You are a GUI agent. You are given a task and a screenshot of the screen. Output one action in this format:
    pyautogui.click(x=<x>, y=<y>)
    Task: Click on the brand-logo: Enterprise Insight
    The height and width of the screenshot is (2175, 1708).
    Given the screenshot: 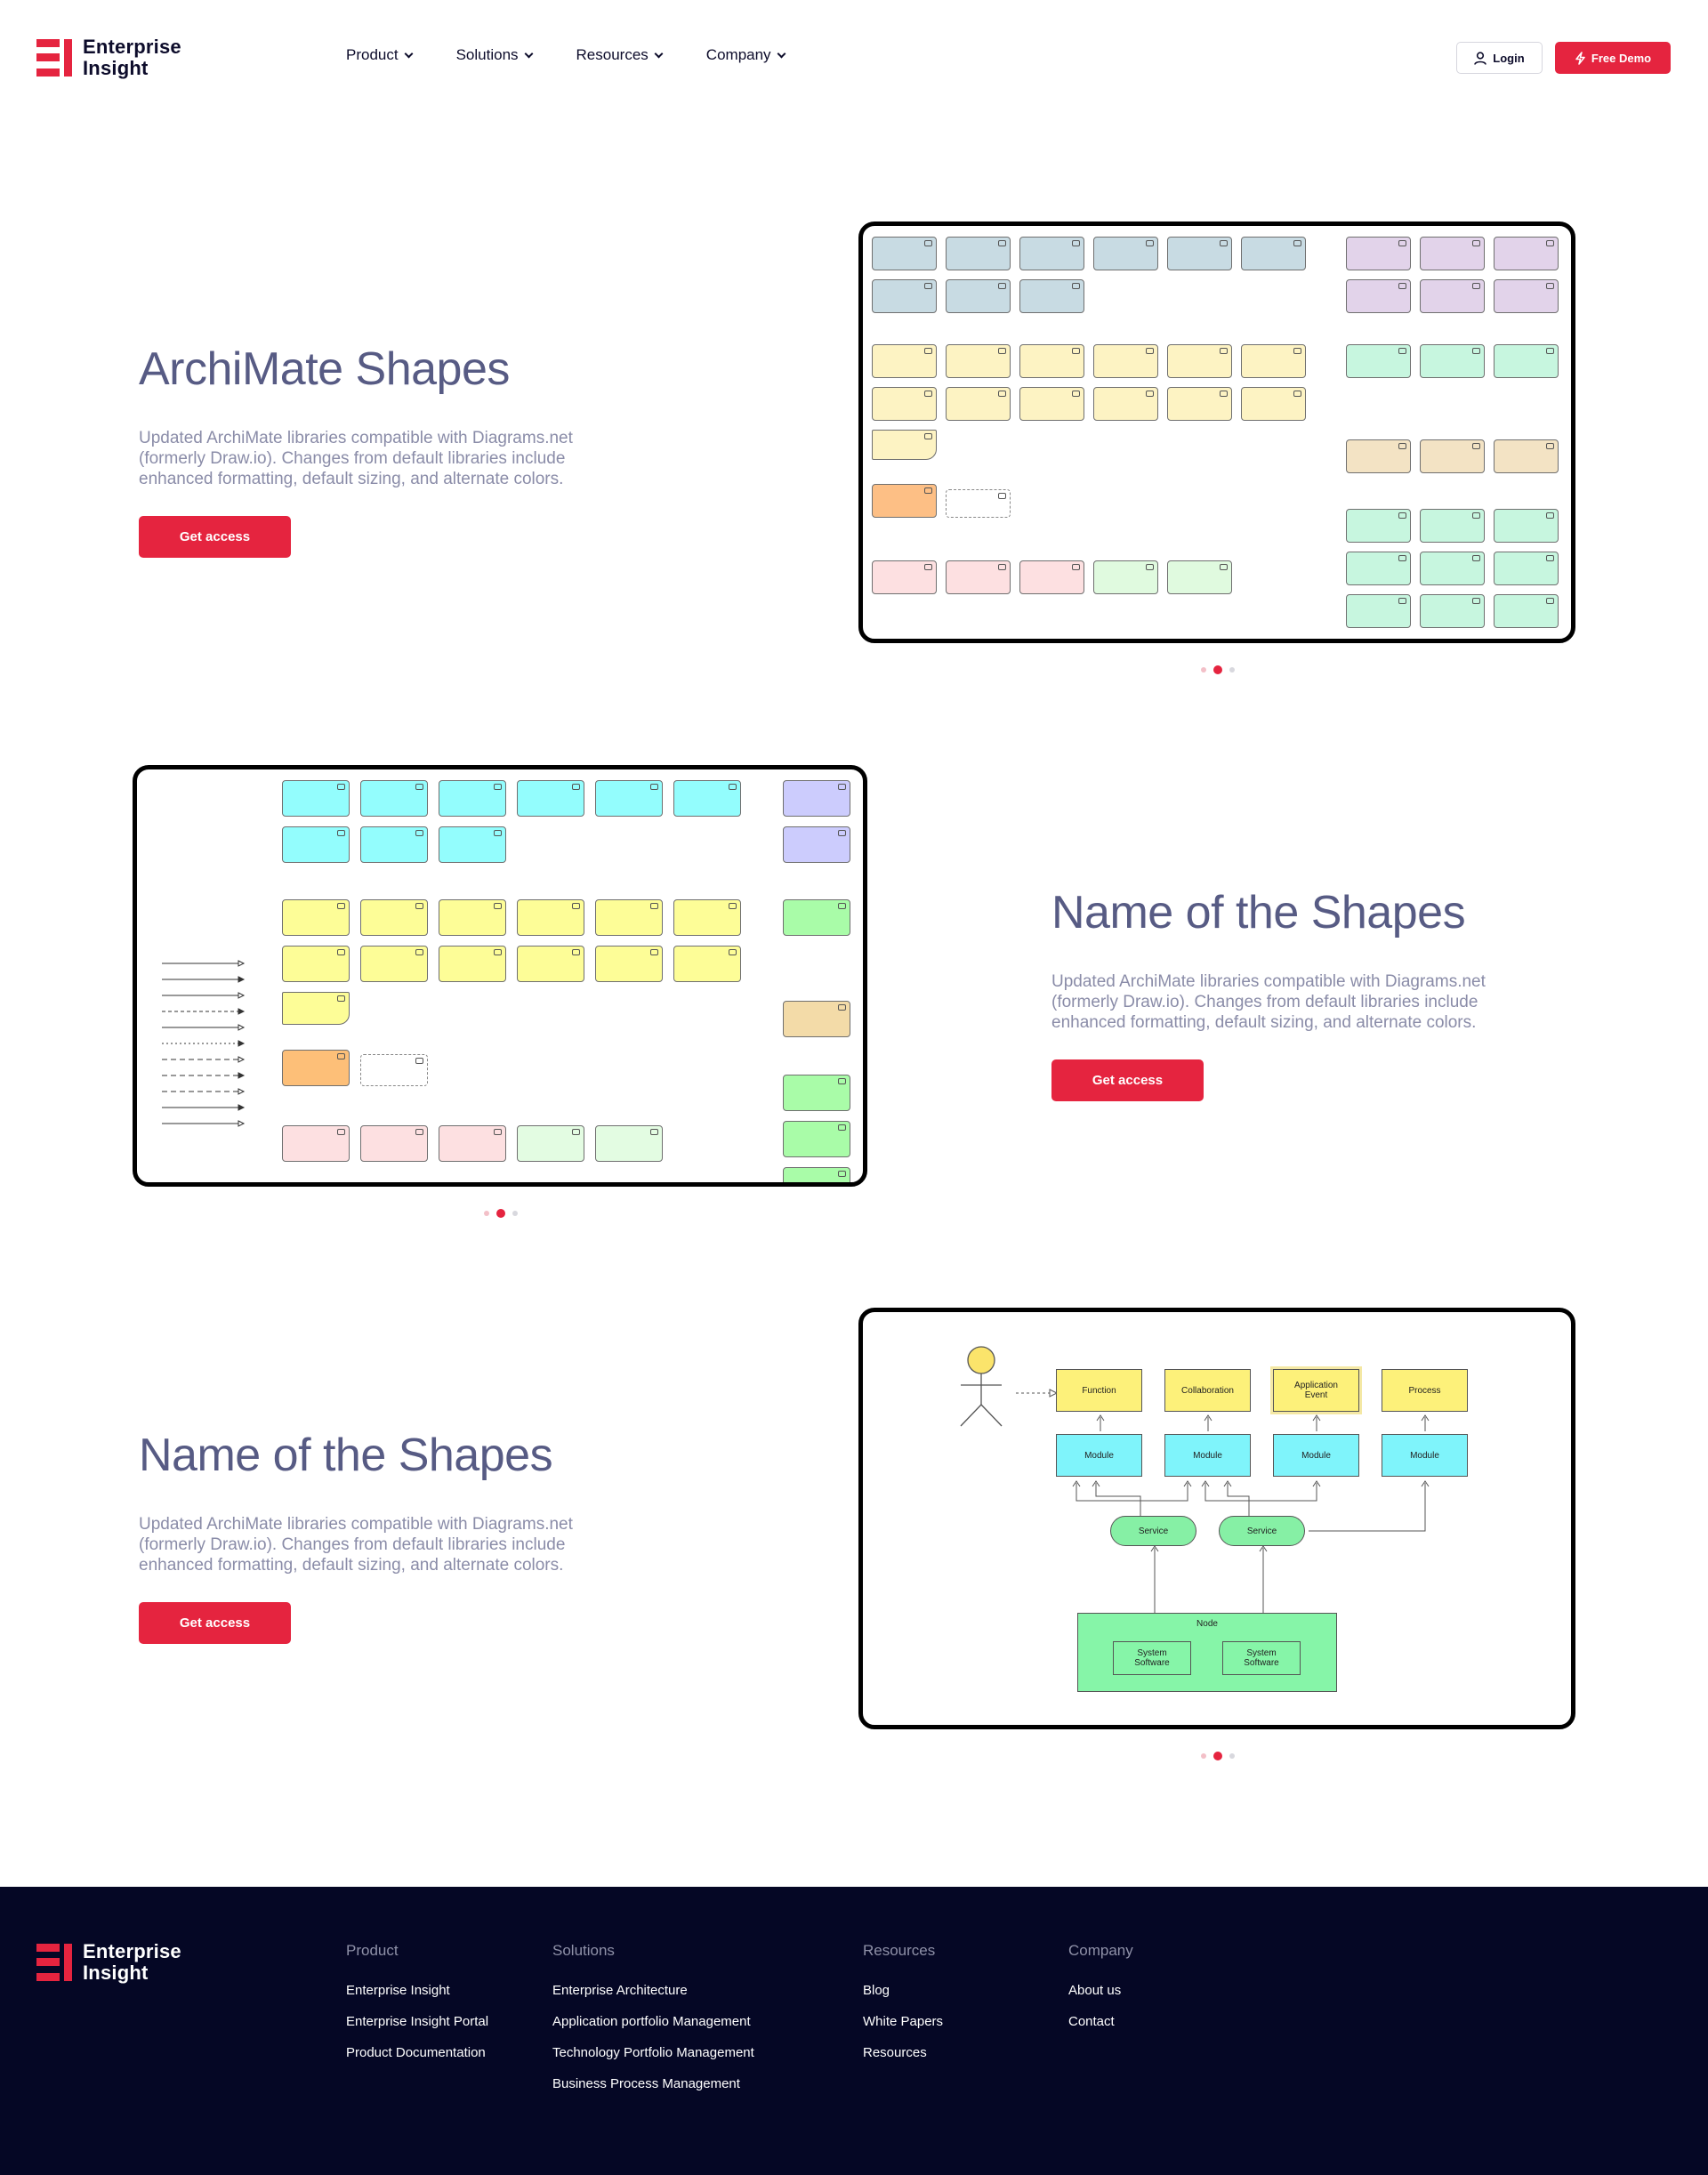 What is the action you would take?
    pyautogui.click(x=108, y=57)
    